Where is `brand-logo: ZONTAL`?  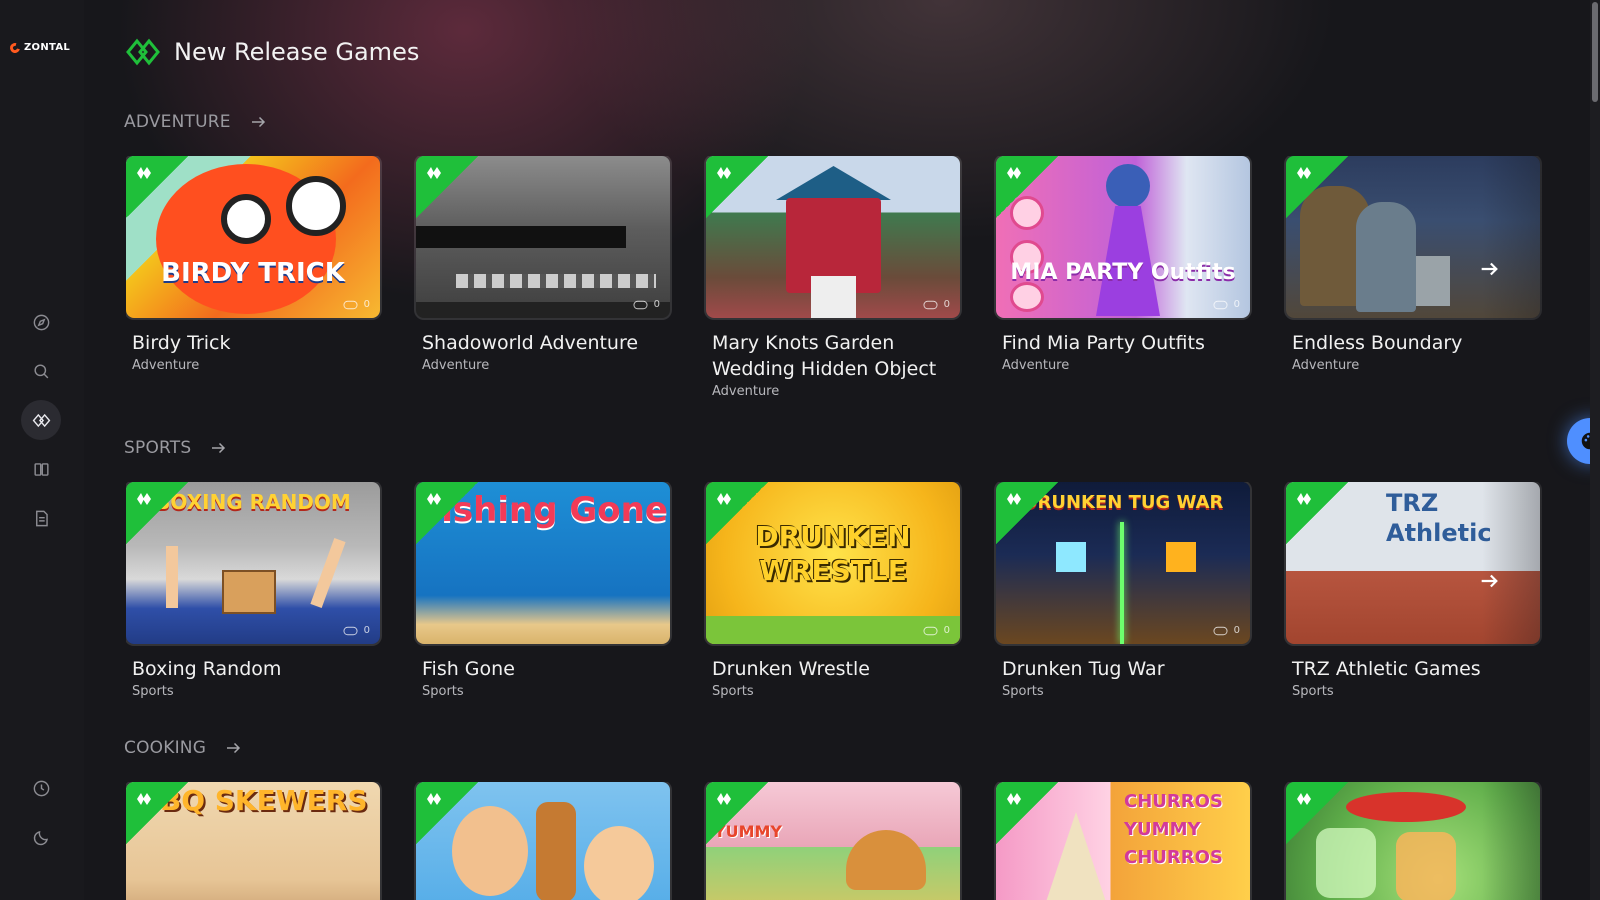 brand-logo: ZONTAL is located at coordinates (39, 47).